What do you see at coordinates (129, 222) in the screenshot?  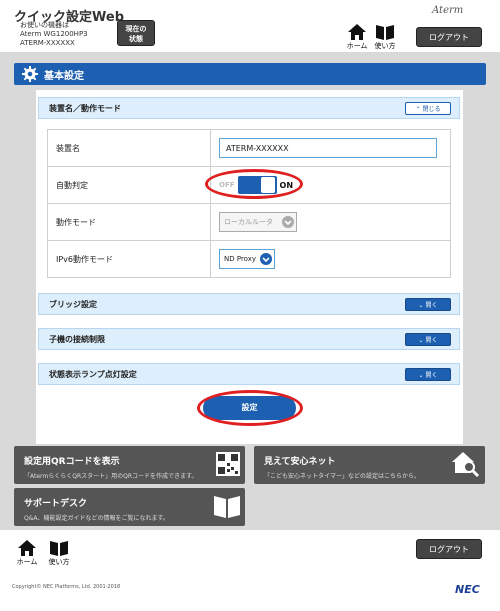 I see `mode-label: 動作モード` at bounding box center [129, 222].